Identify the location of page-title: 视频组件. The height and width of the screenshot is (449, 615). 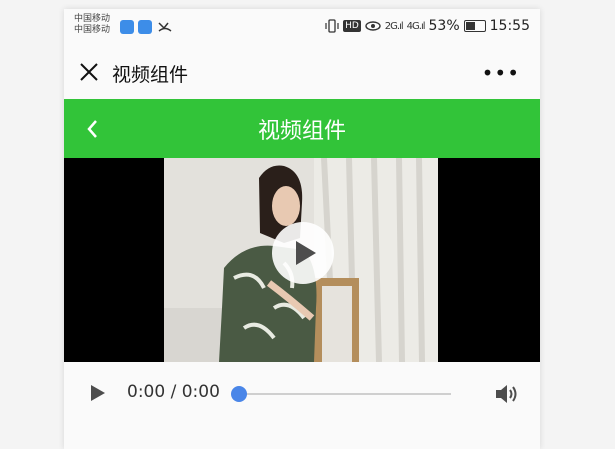
(150, 75).